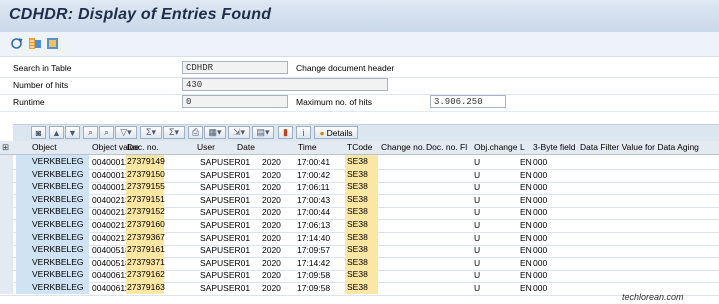 Image resolution: width=719 pixels, height=304 pixels. Describe the element at coordinates (313, 162) in the screenshot. I see `time-cell: 17:00:41` at that location.